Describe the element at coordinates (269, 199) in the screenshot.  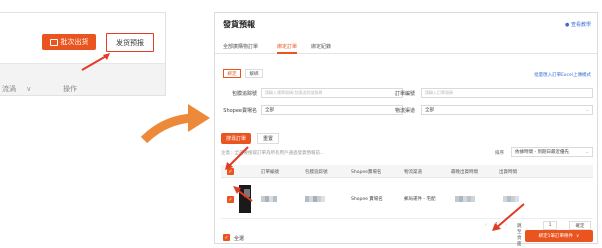
I see `order-no-redacted` at that location.